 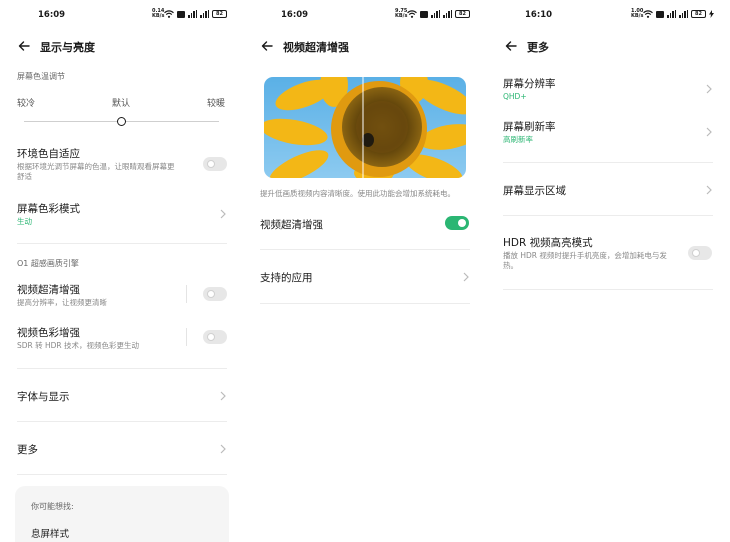 What do you see at coordinates (286, 278) in the screenshot?
I see `supported-apps-title: 支持的应用` at bounding box center [286, 278].